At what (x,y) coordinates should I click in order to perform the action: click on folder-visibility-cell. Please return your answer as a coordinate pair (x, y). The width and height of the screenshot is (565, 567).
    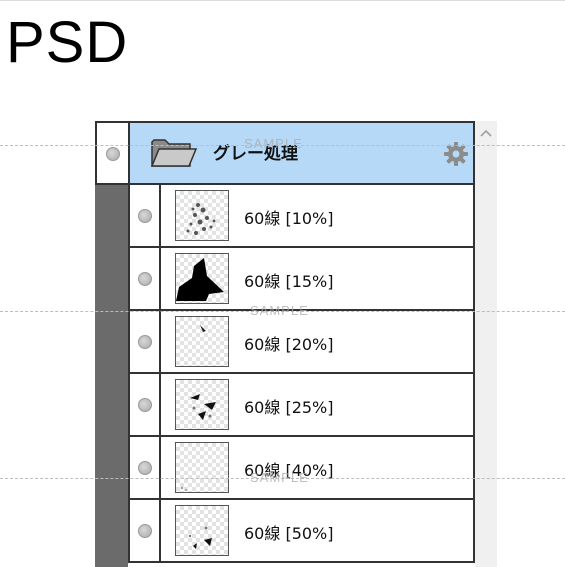
    Looking at the image, I should click on (113, 153).